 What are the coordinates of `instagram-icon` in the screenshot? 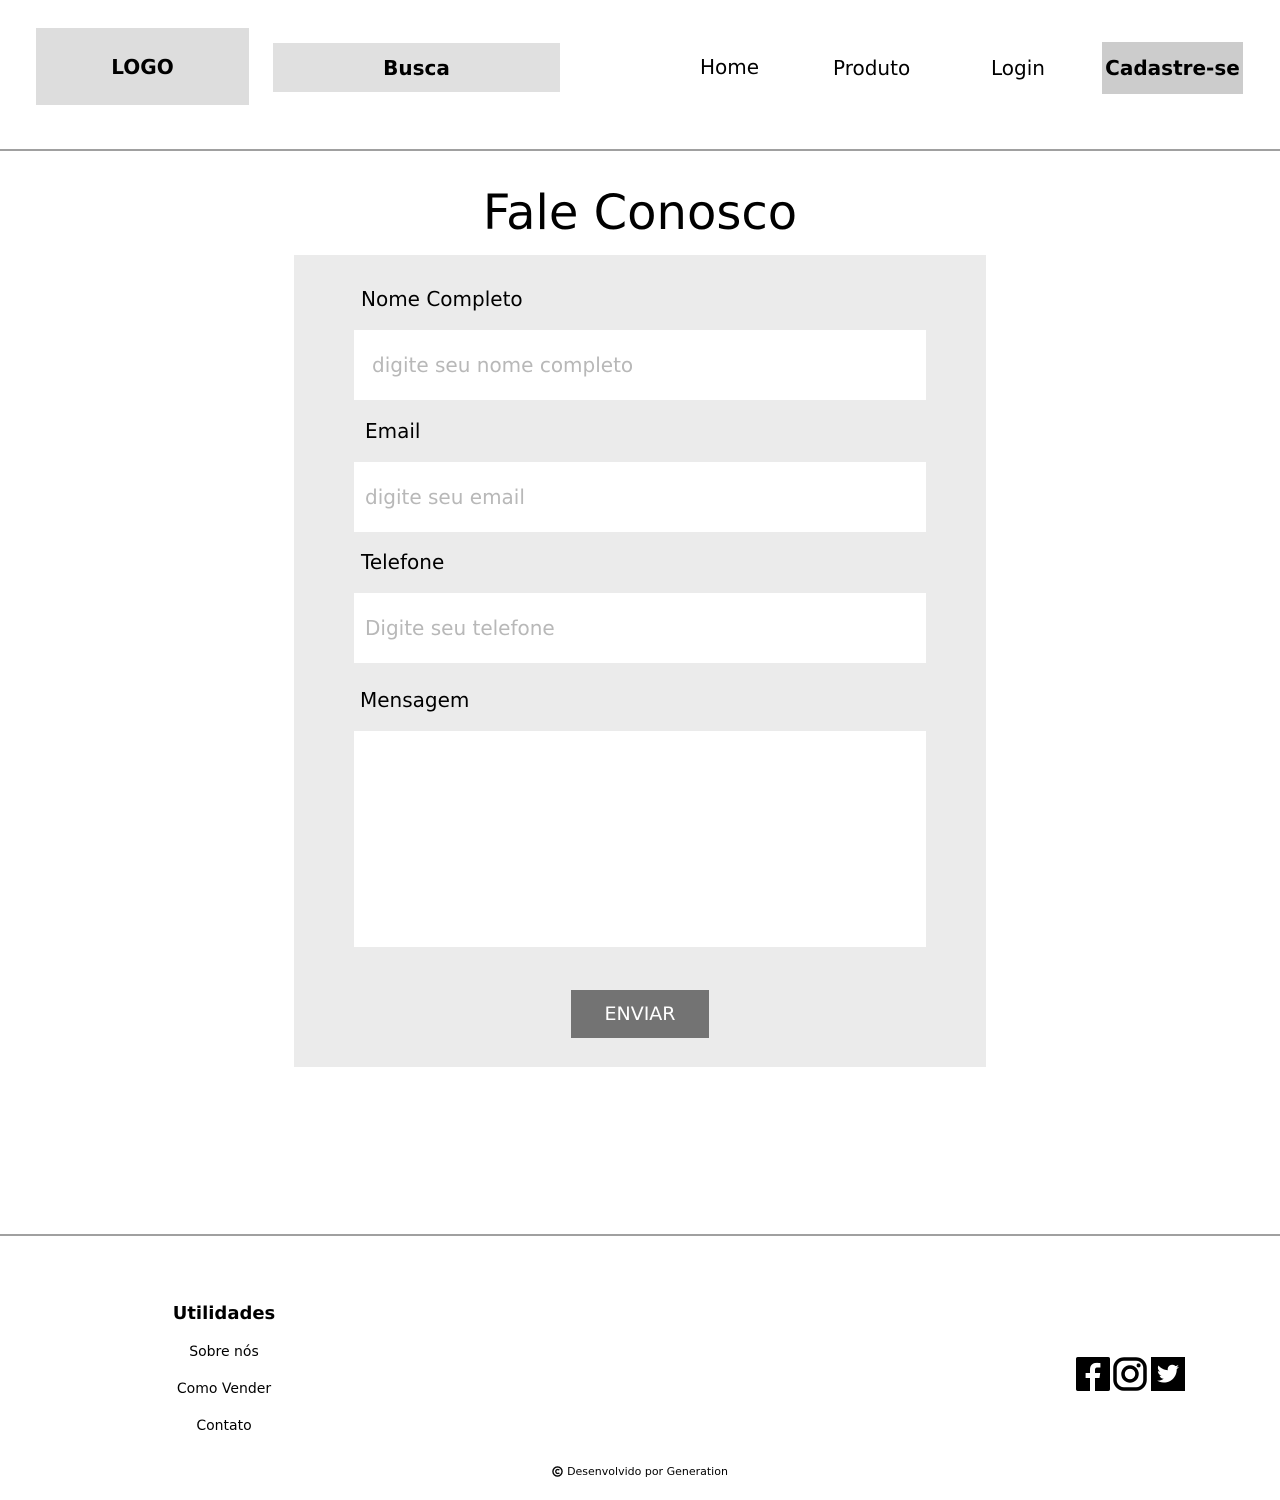 It's located at (1130, 1374).